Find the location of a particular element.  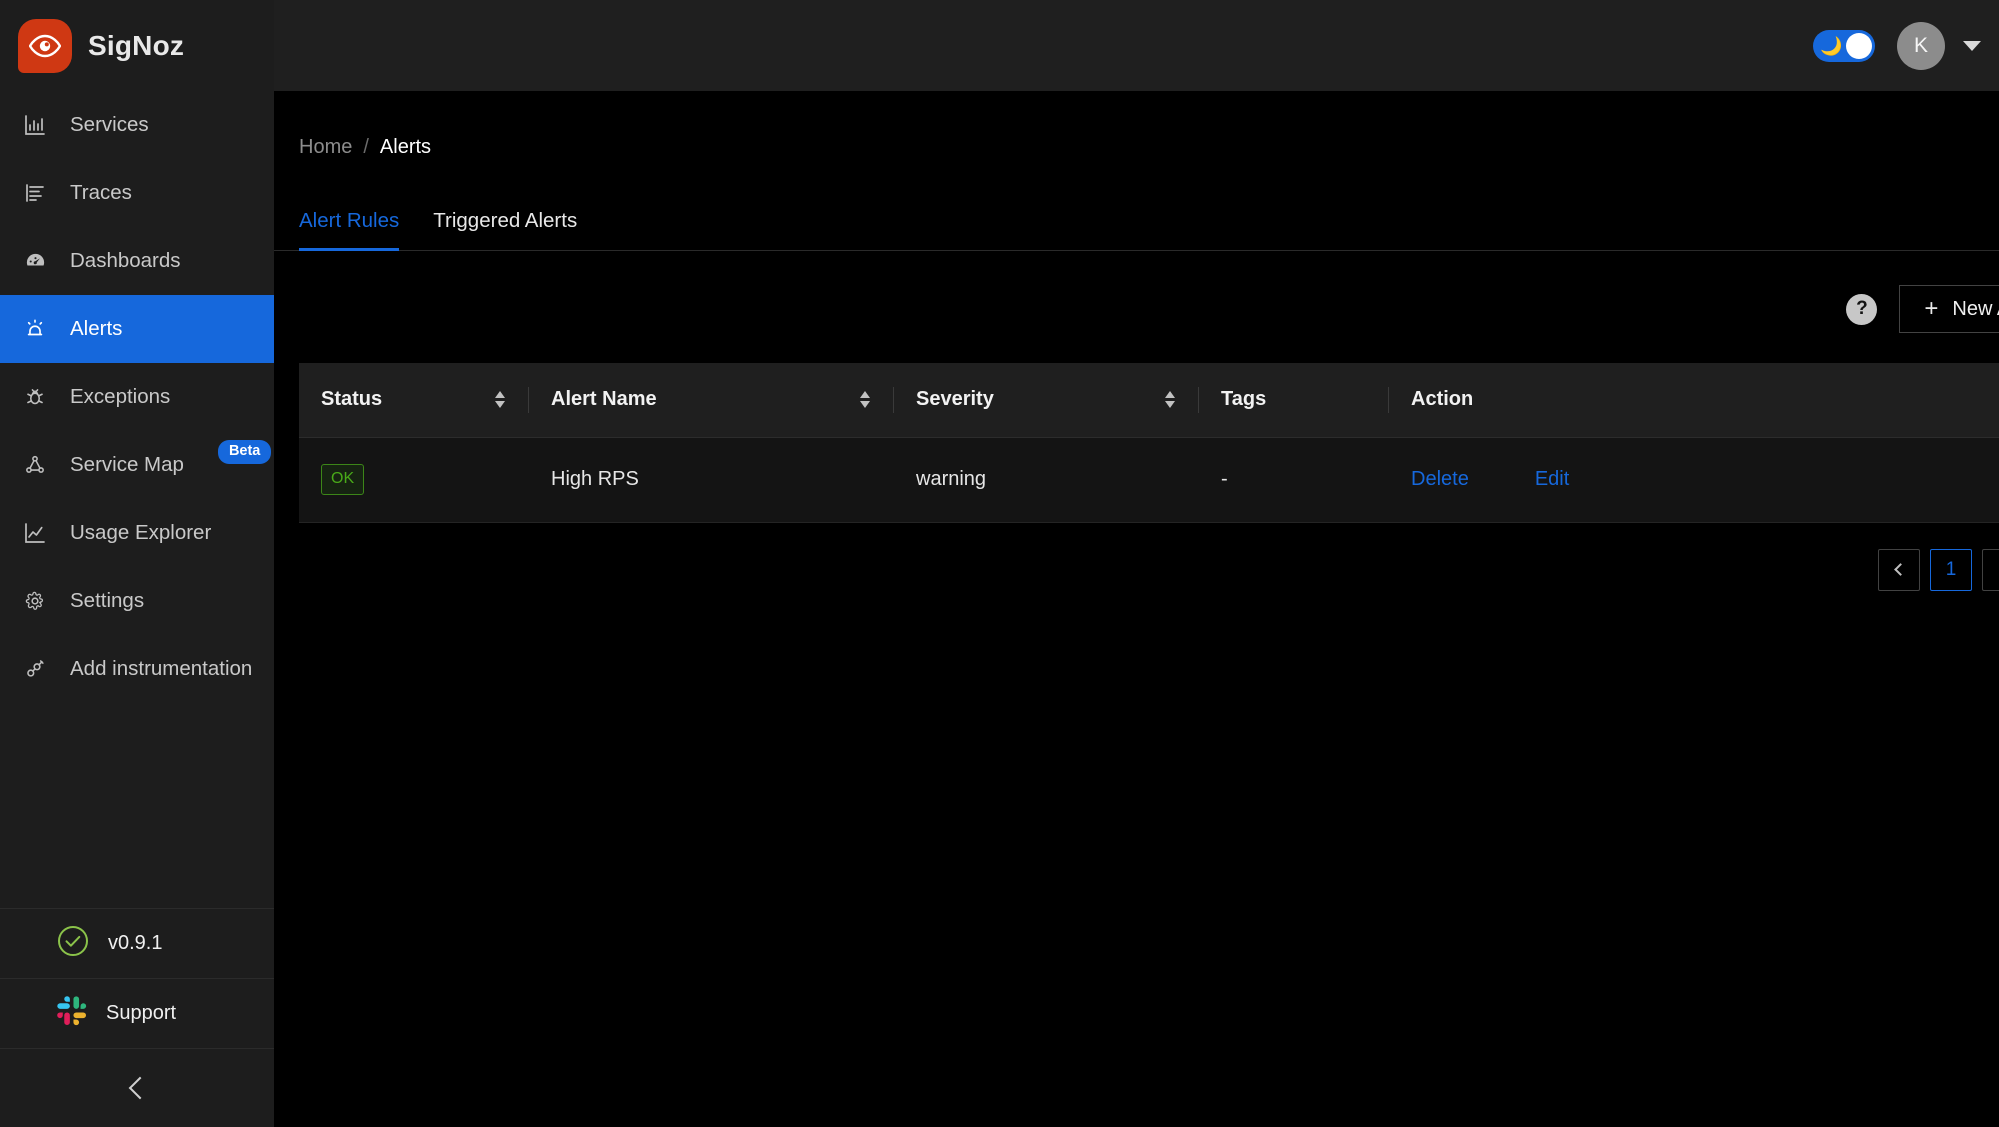

brand-name: SigNoz is located at coordinates (136, 45).